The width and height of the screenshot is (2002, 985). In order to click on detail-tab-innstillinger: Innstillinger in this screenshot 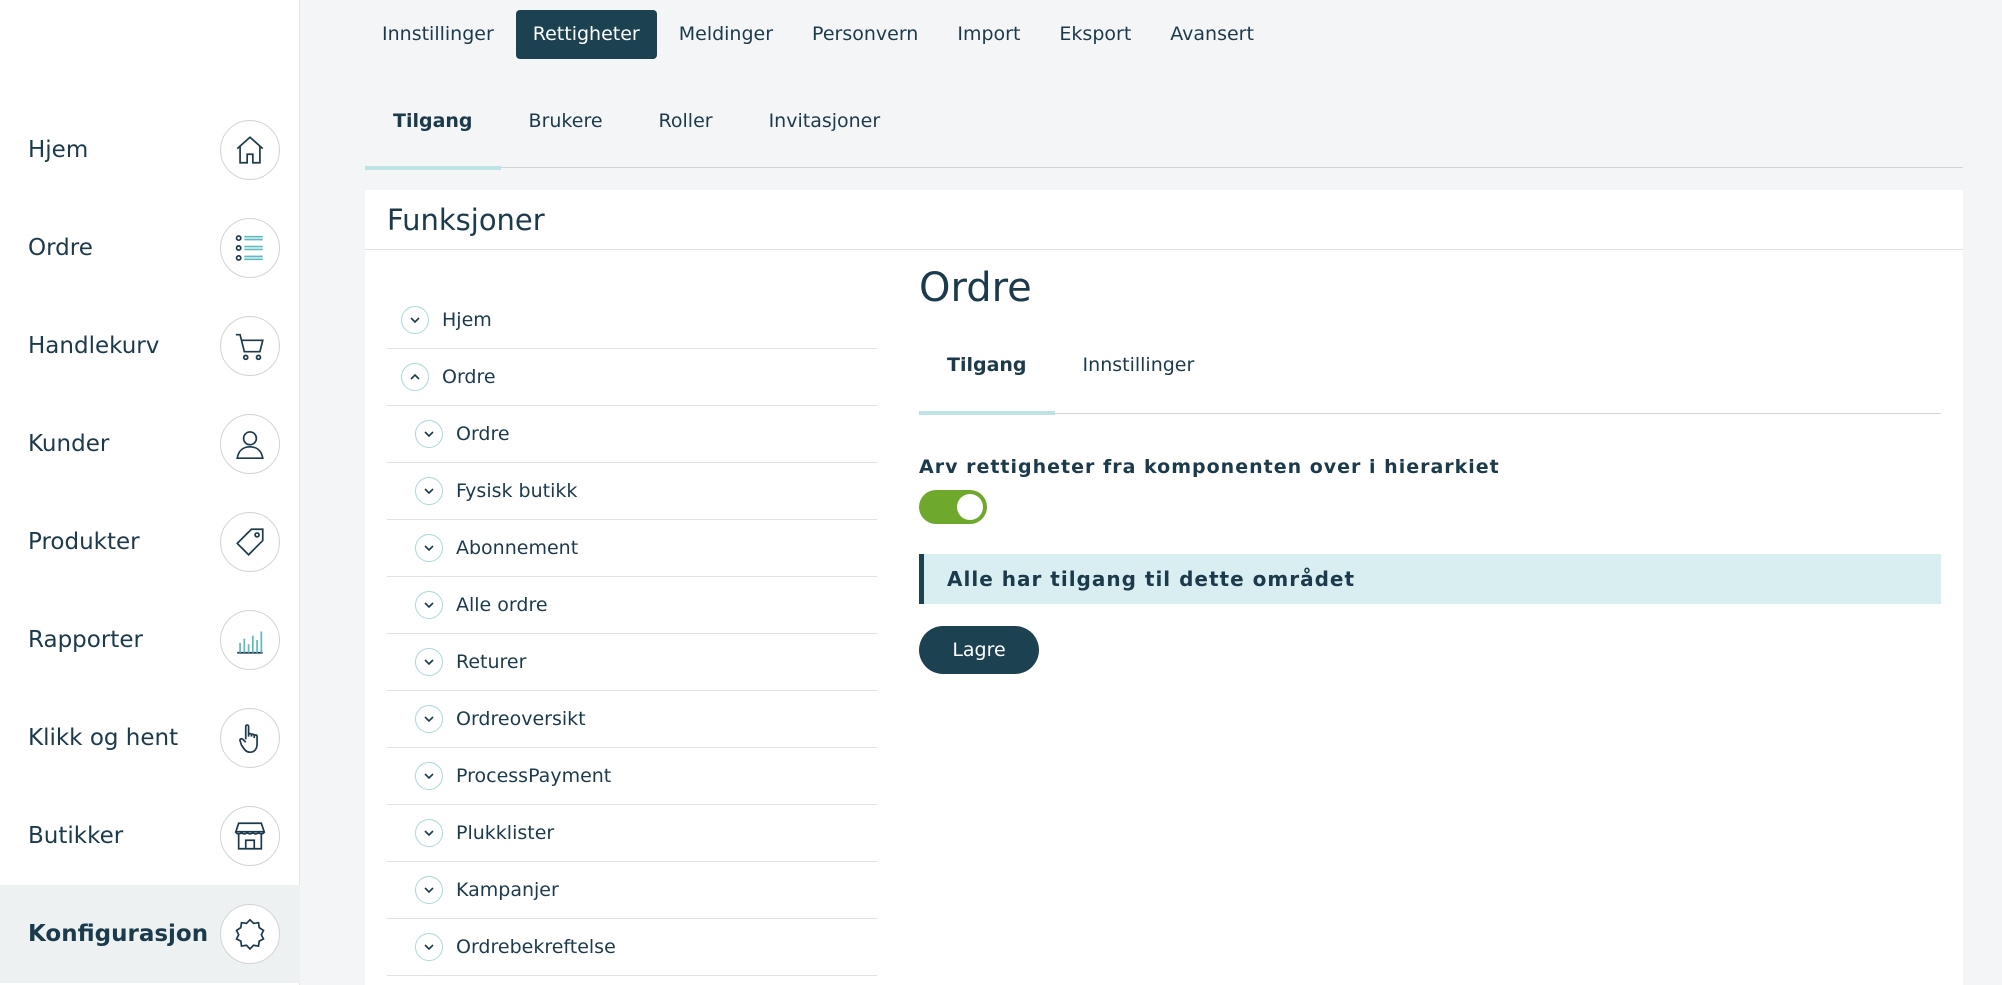, I will do `click(1139, 374)`.